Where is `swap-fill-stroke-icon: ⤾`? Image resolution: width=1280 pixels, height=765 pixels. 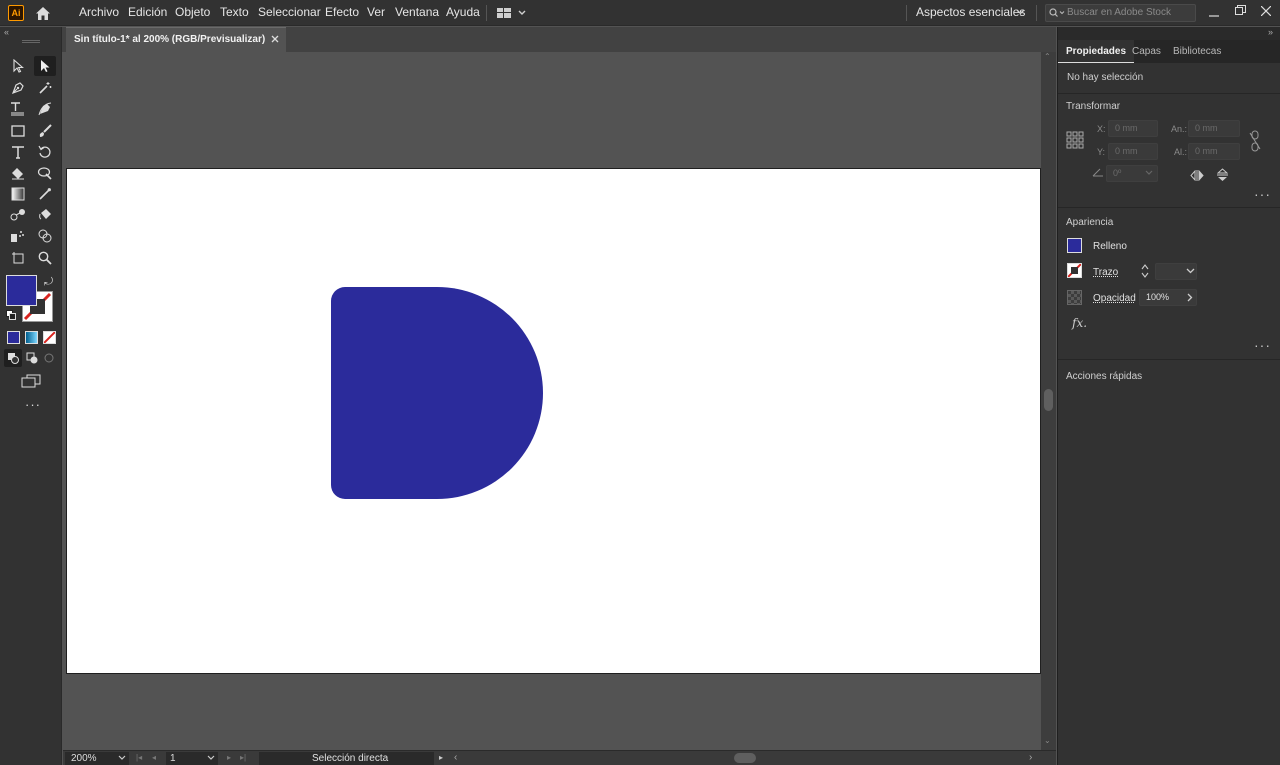 swap-fill-stroke-icon: ⤾ is located at coordinates (48, 282).